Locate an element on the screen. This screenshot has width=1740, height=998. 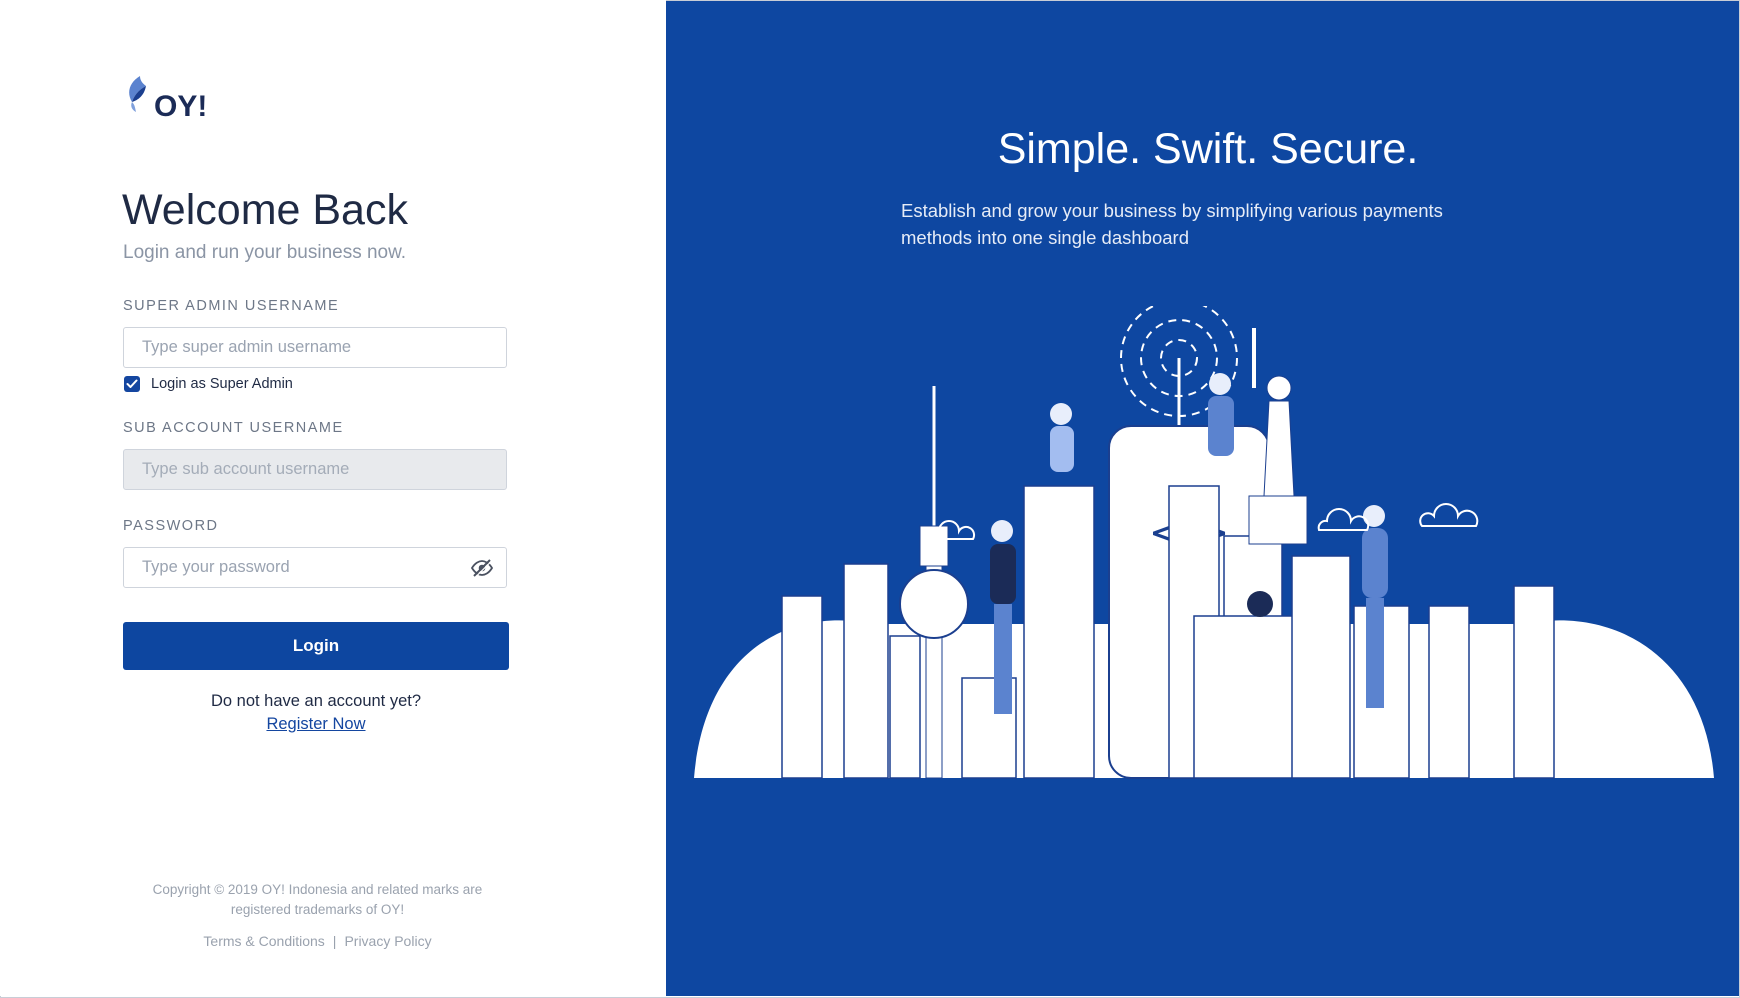
promo-headline: Simple. Swift. Secure. is located at coordinates (1208, 149).